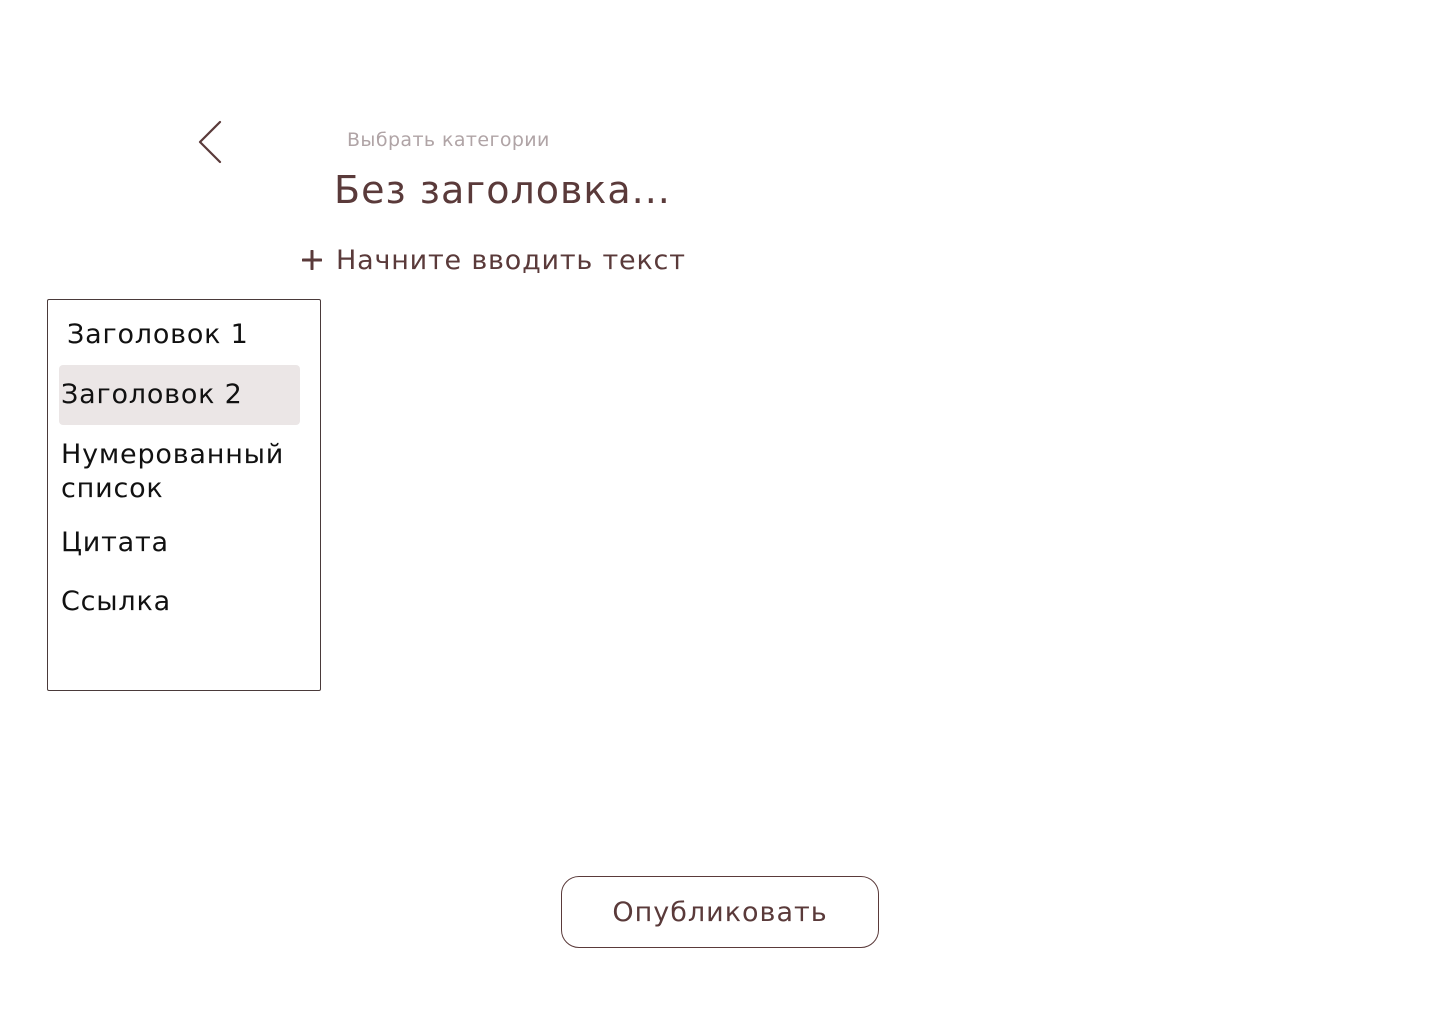 This screenshot has width=1440, height=1024. Describe the element at coordinates (179, 335) in the screenshot. I see `menu-item-heading-1: Заголовок 1` at that location.